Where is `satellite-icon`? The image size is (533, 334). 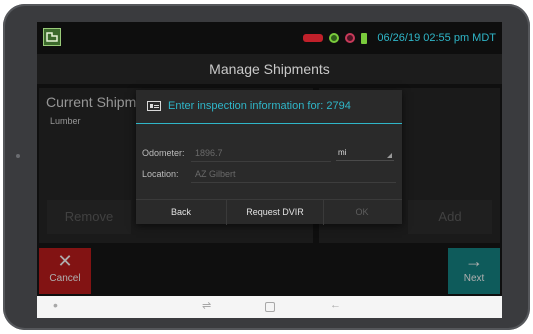
satellite-icon is located at coordinates (350, 38).